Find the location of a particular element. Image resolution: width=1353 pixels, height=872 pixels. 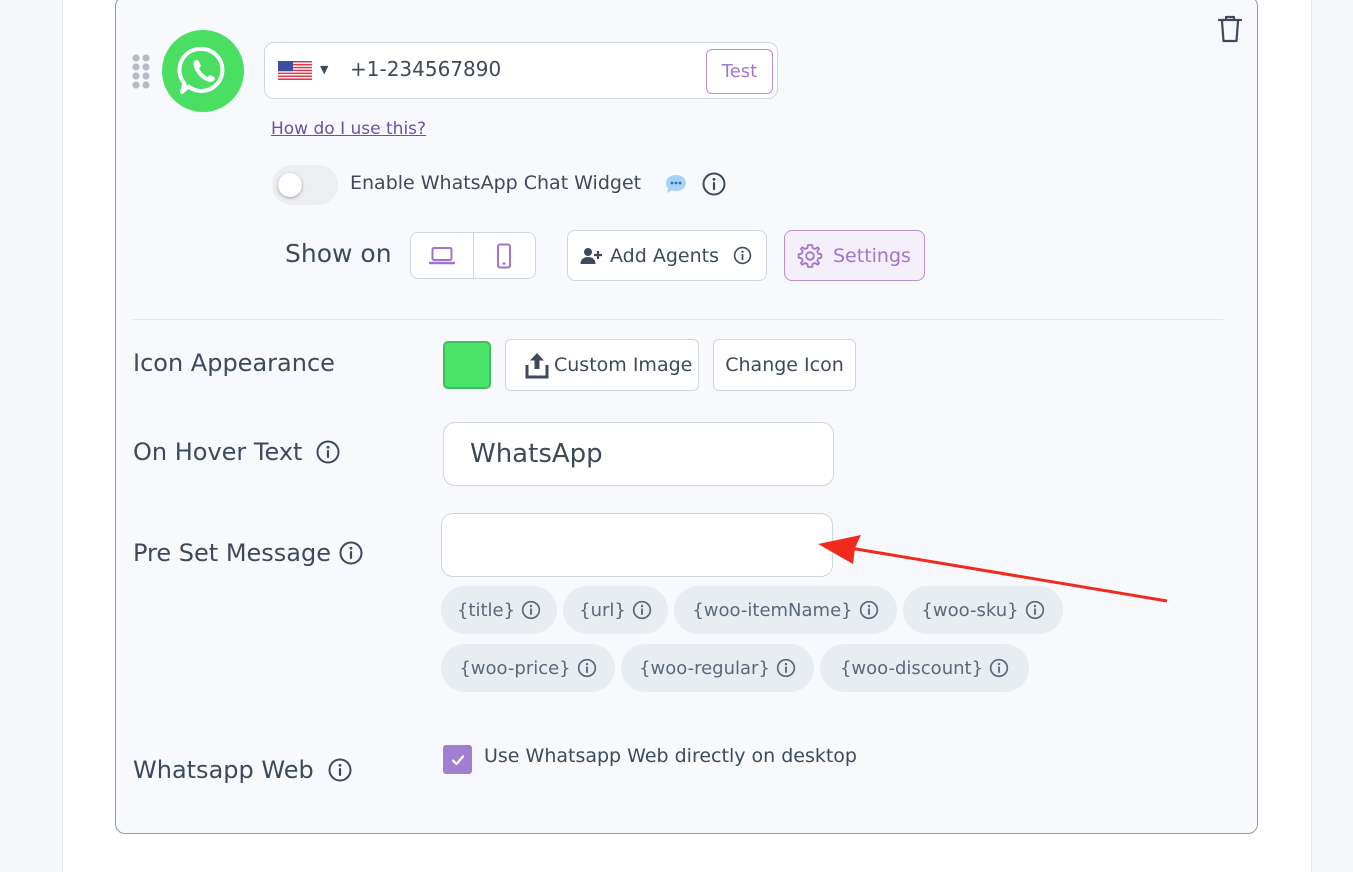

tag-chip-woo-itemname: {woo-itemName} is located at coordinates (785, 610).